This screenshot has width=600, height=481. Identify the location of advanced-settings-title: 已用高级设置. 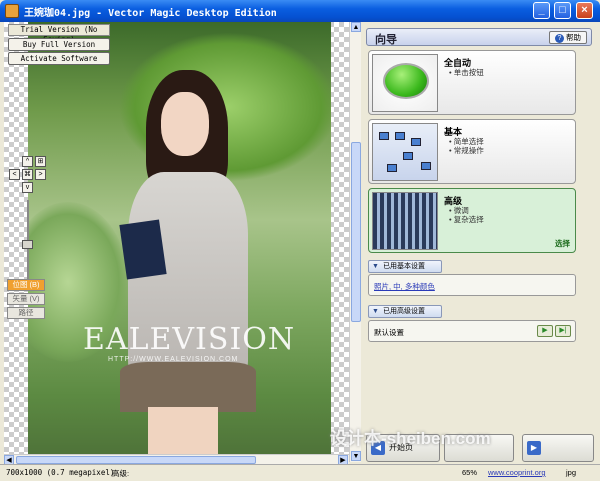
(404, 311).